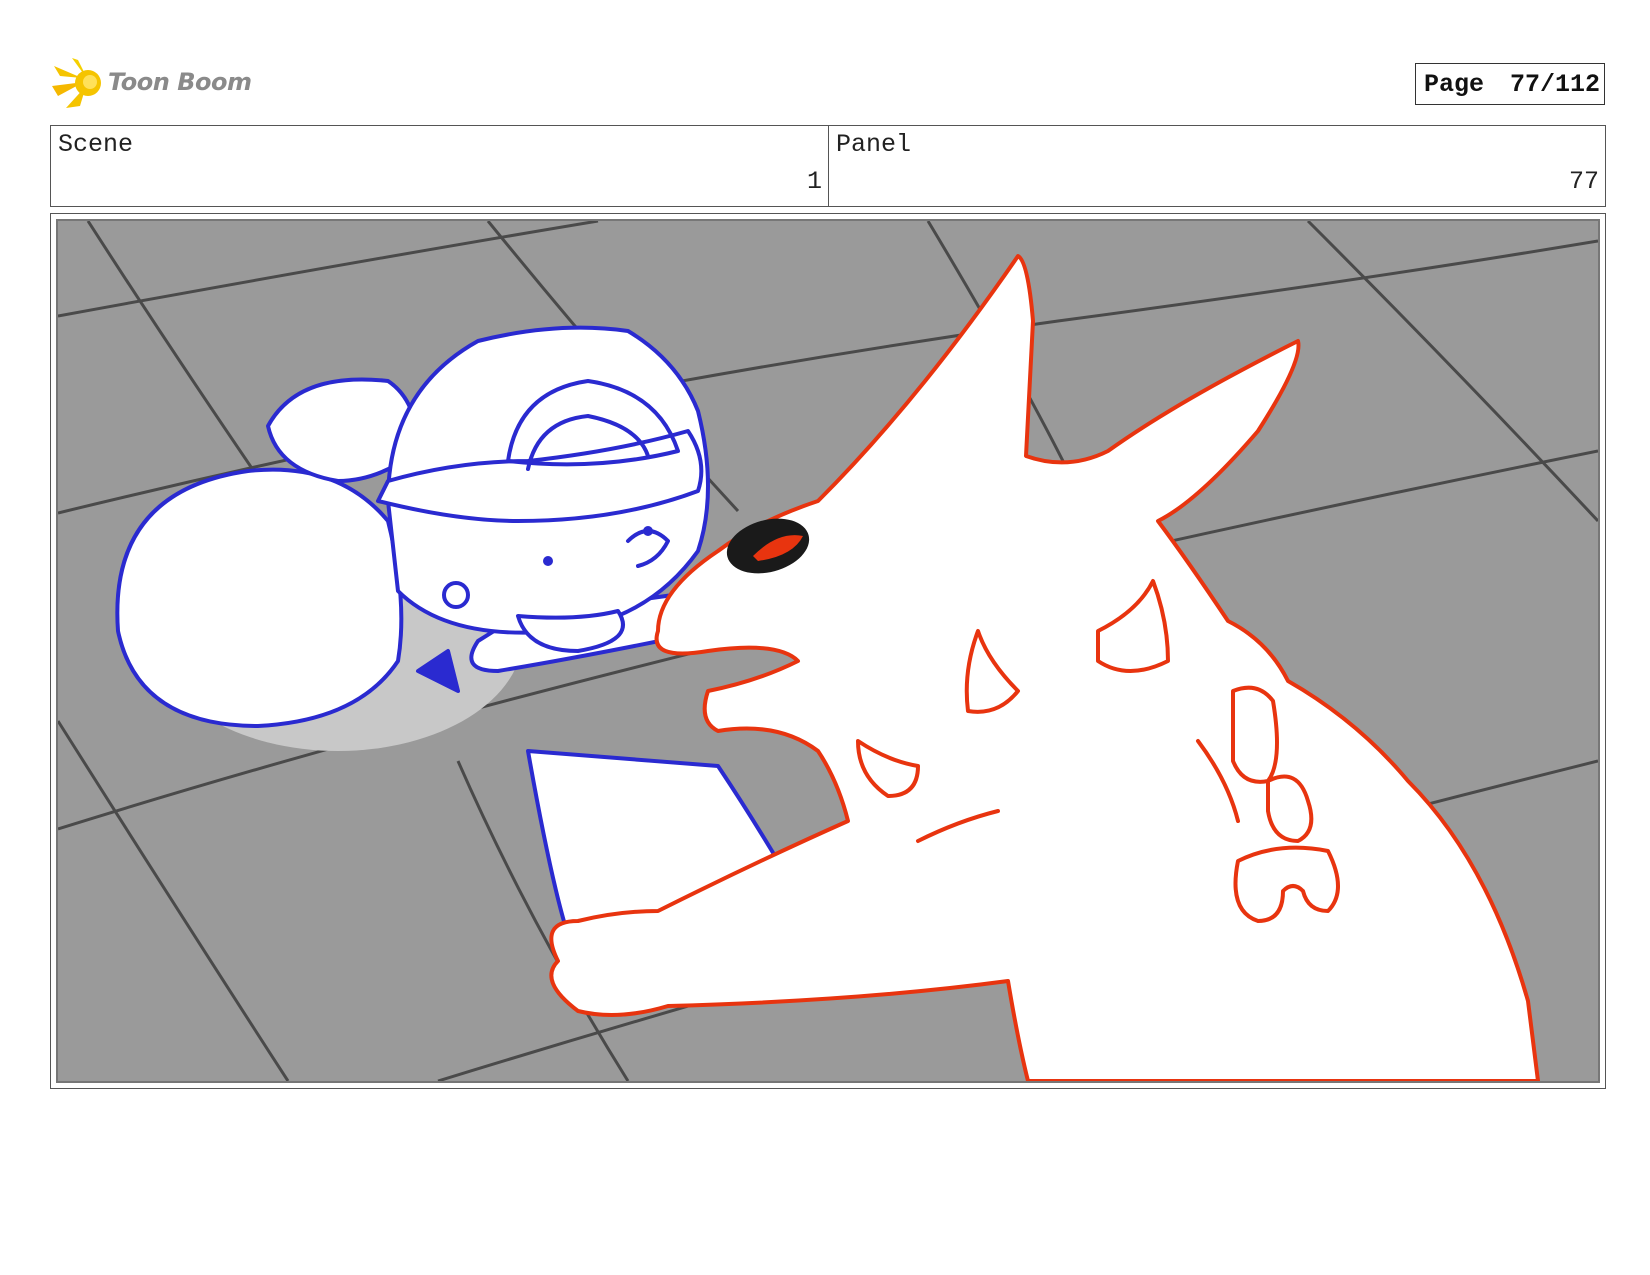 This screenshot has width=1650, height=1275. Describe the element at coordinates (874, 144) in the screenshot. I see `panel-label: Panel` at that location.